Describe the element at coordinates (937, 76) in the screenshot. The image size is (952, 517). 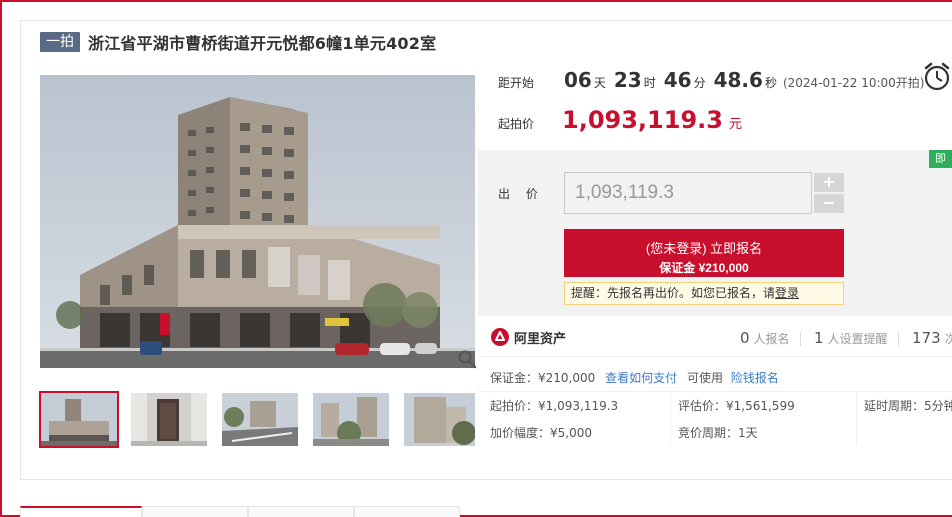
I see `alarm-clock-icon` at that location.